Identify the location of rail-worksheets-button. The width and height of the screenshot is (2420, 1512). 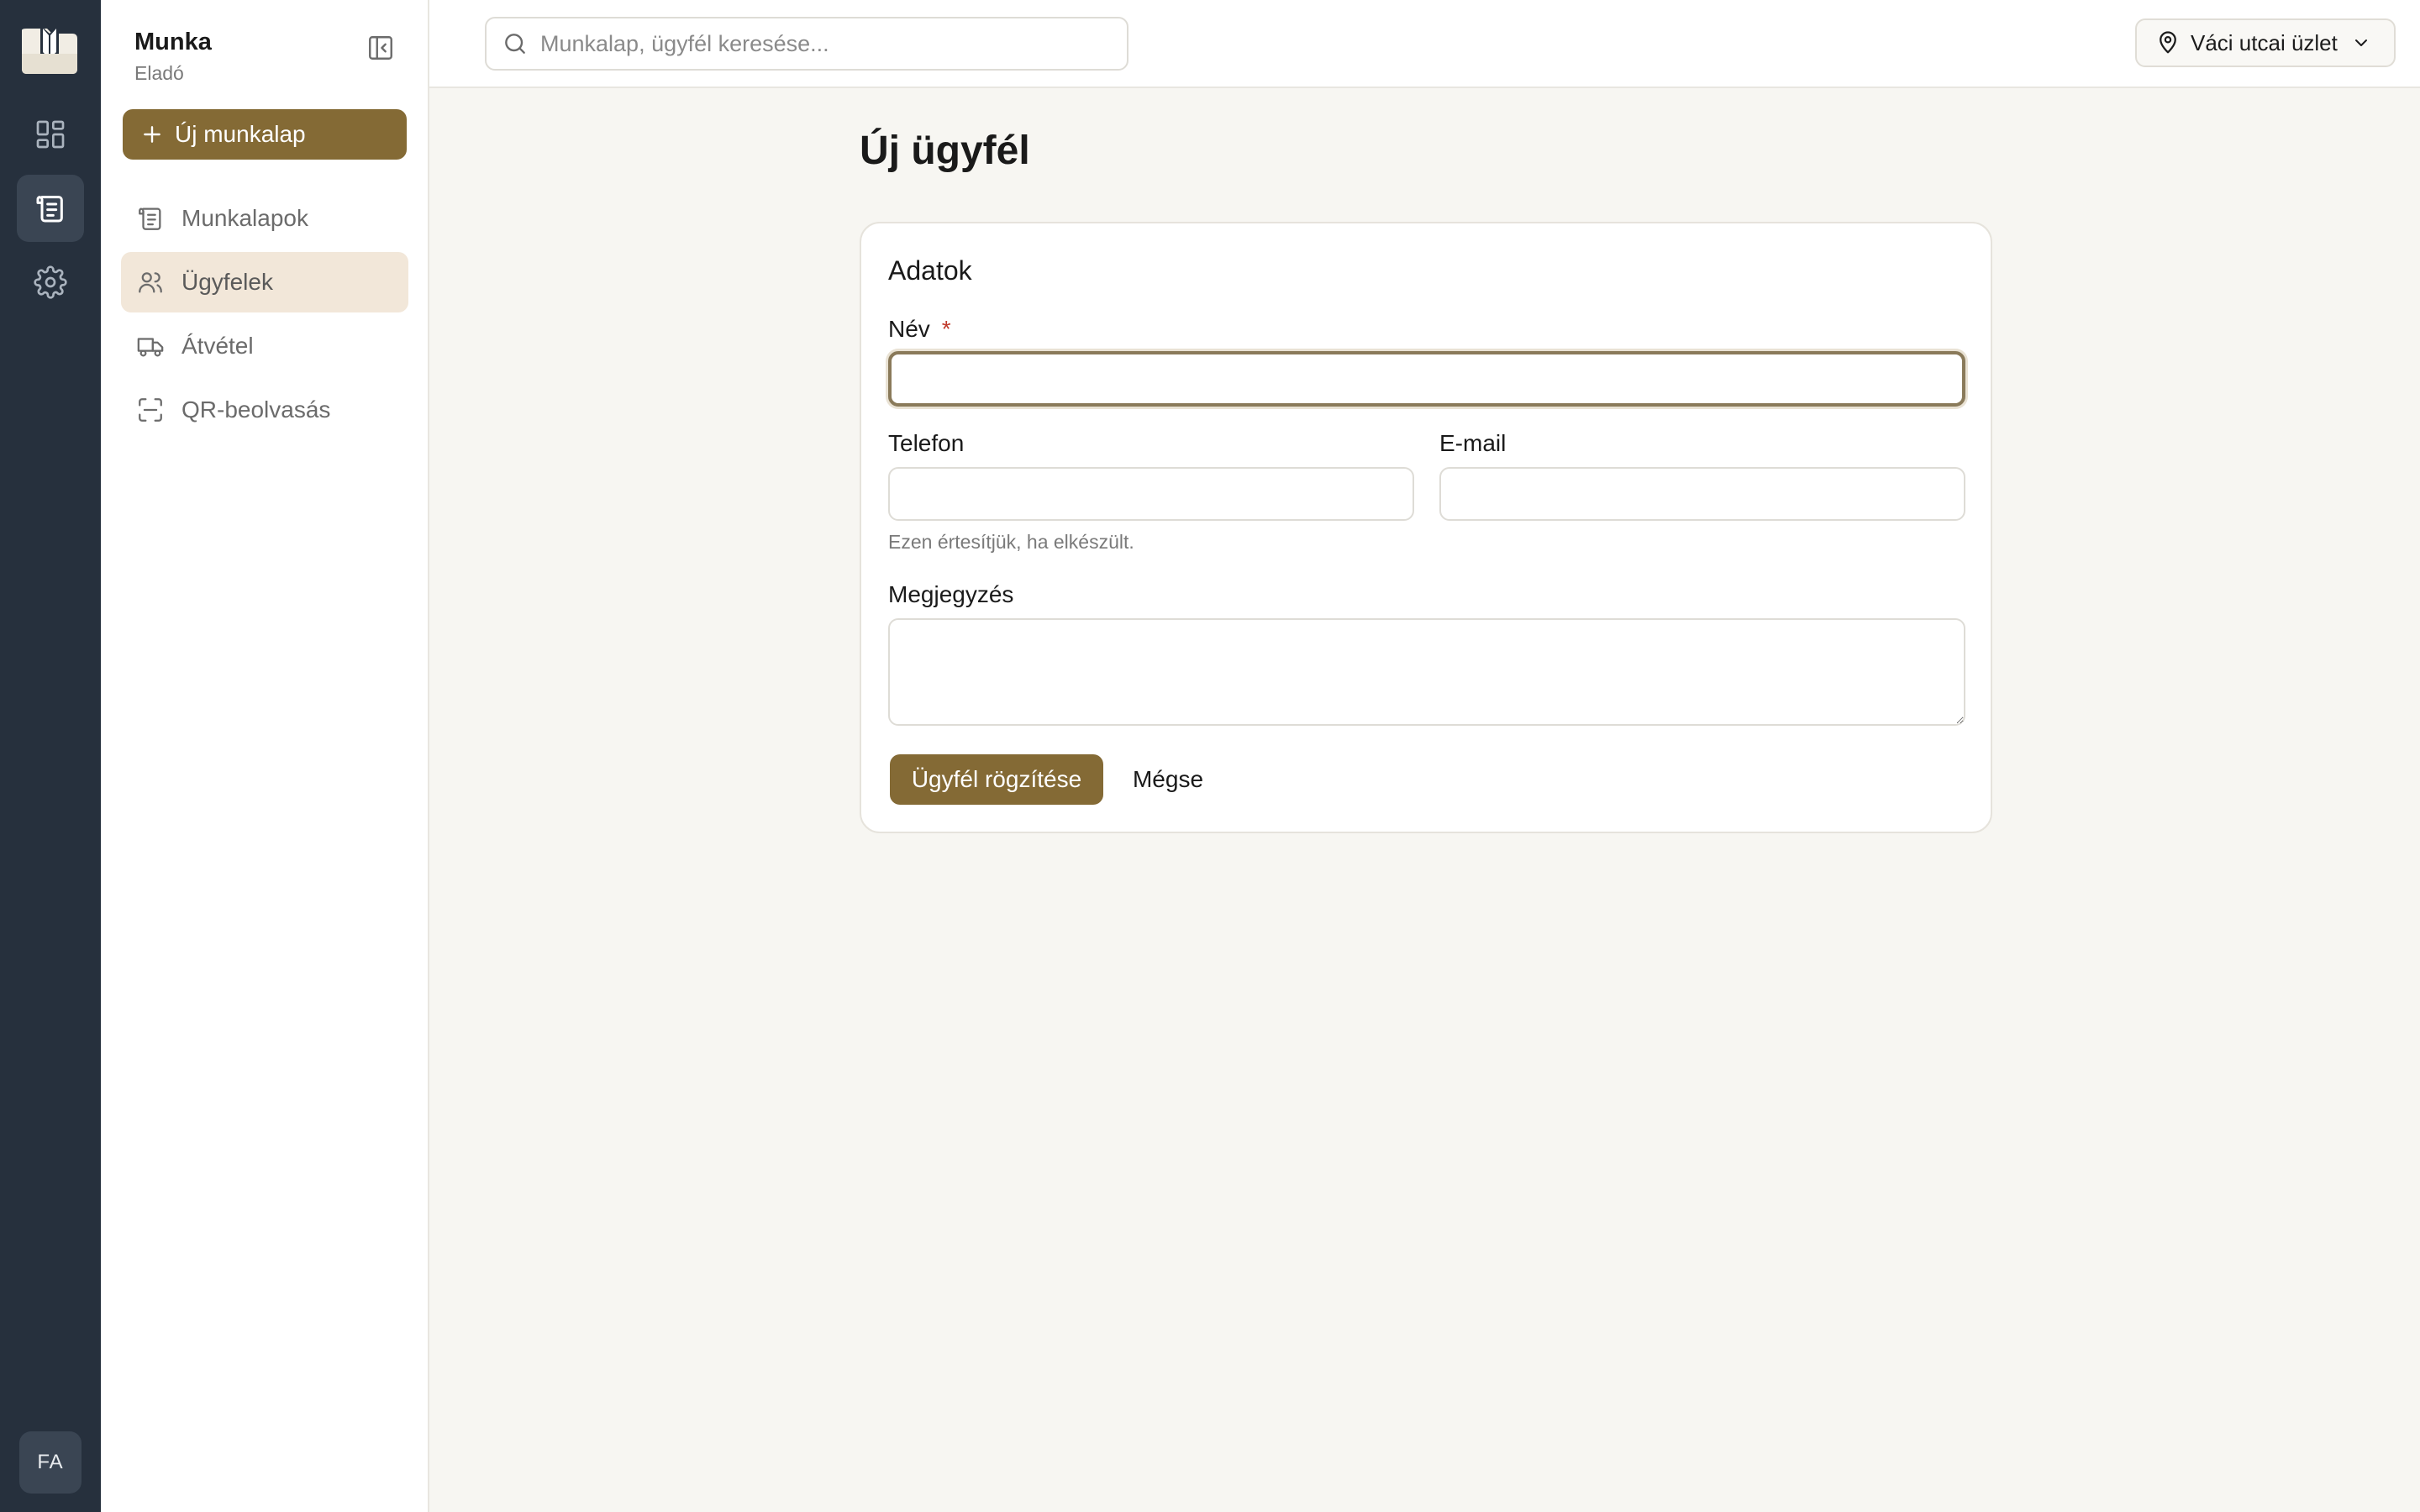
(51, 208).